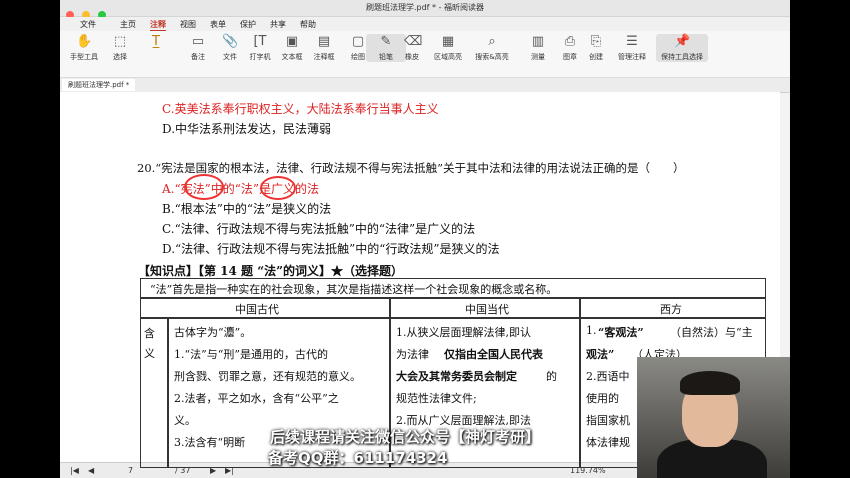 This screenshot has width=850, height=478. I want to click on header-west: 西方, so click(671, 309).